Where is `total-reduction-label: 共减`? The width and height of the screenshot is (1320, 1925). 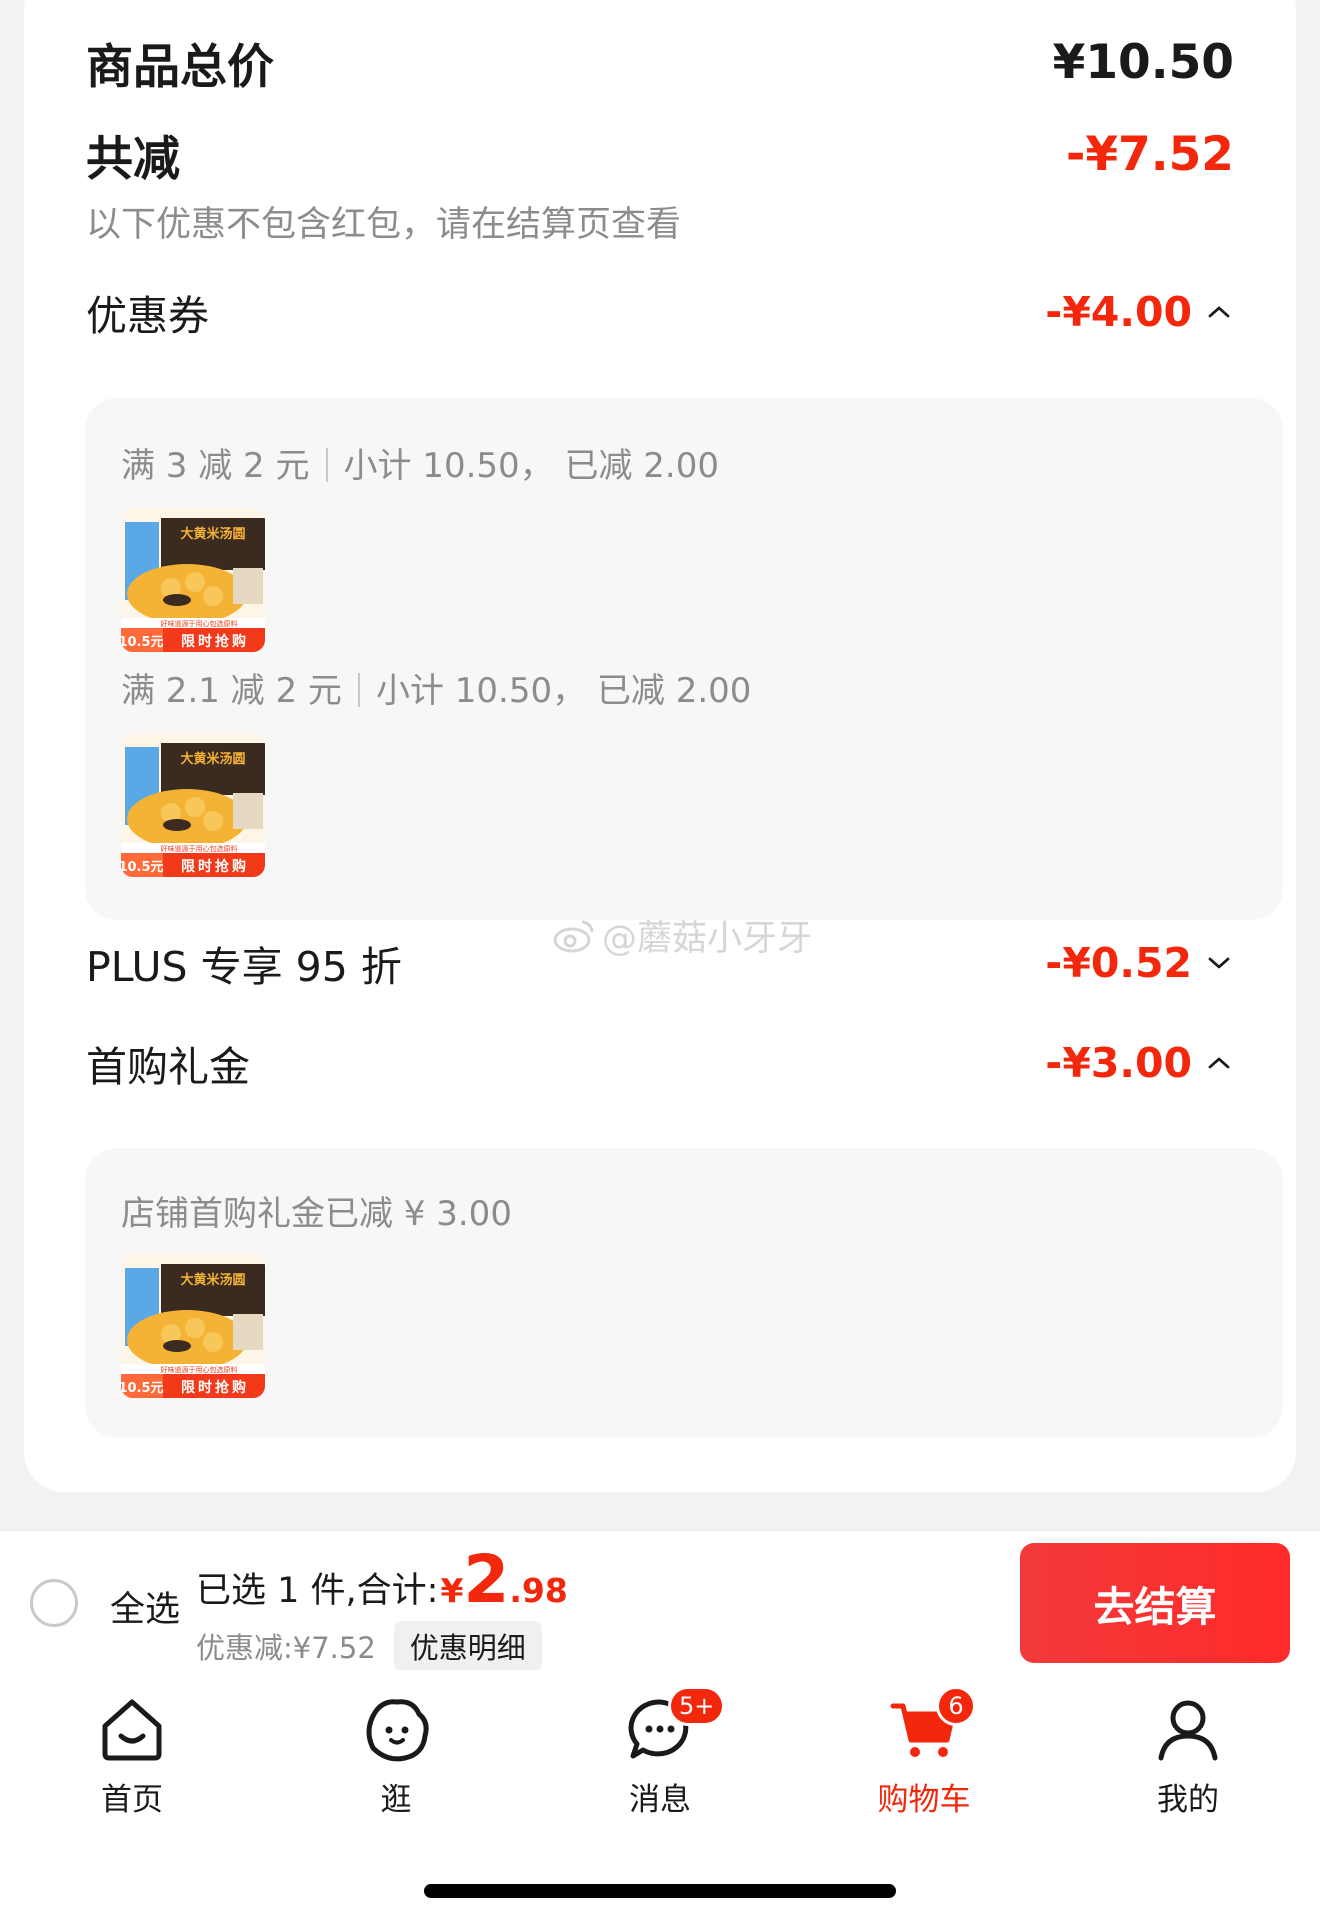 total-reduction-label: 共减 is located at coordinates (133, 159).